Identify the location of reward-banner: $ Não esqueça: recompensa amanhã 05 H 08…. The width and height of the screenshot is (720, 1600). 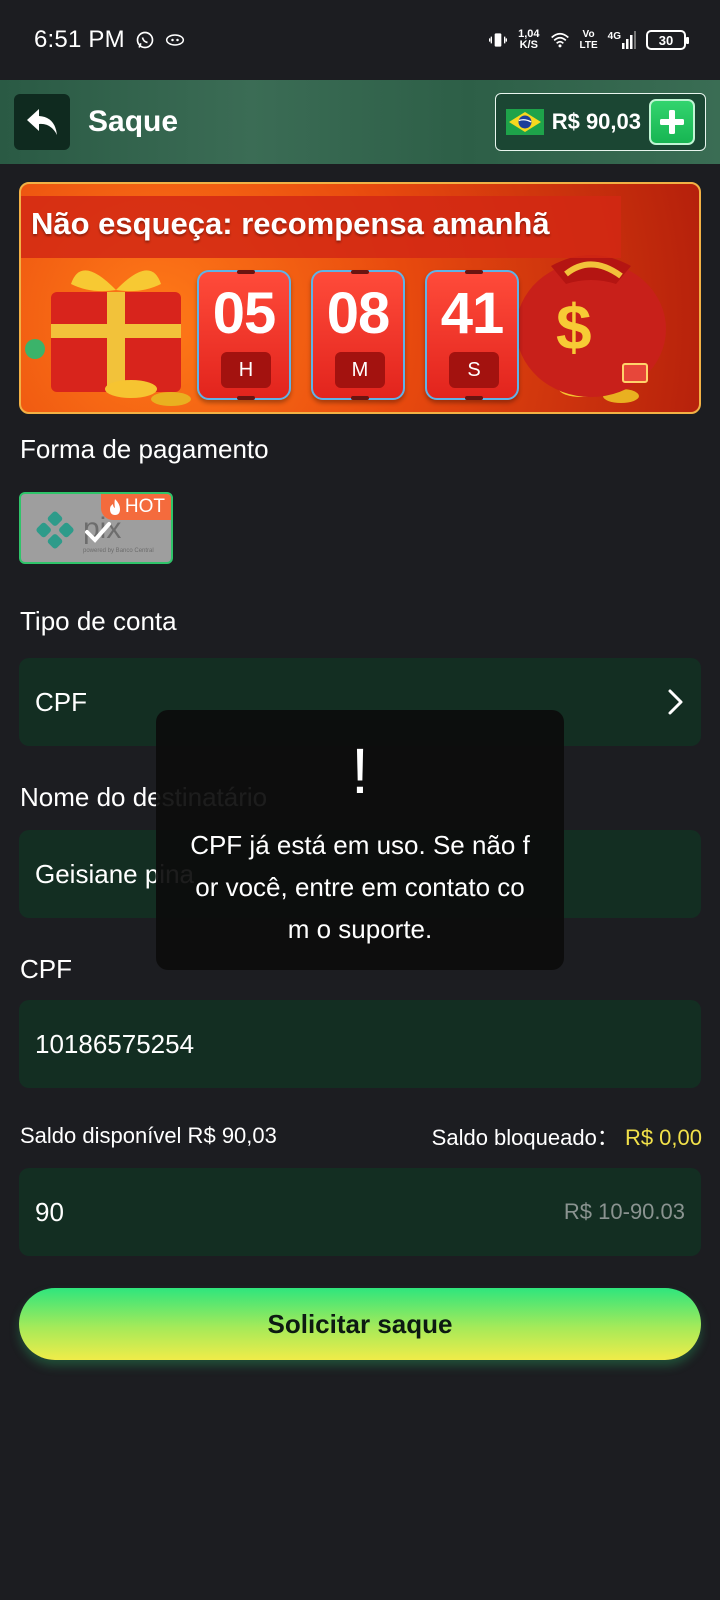
(360, 298).